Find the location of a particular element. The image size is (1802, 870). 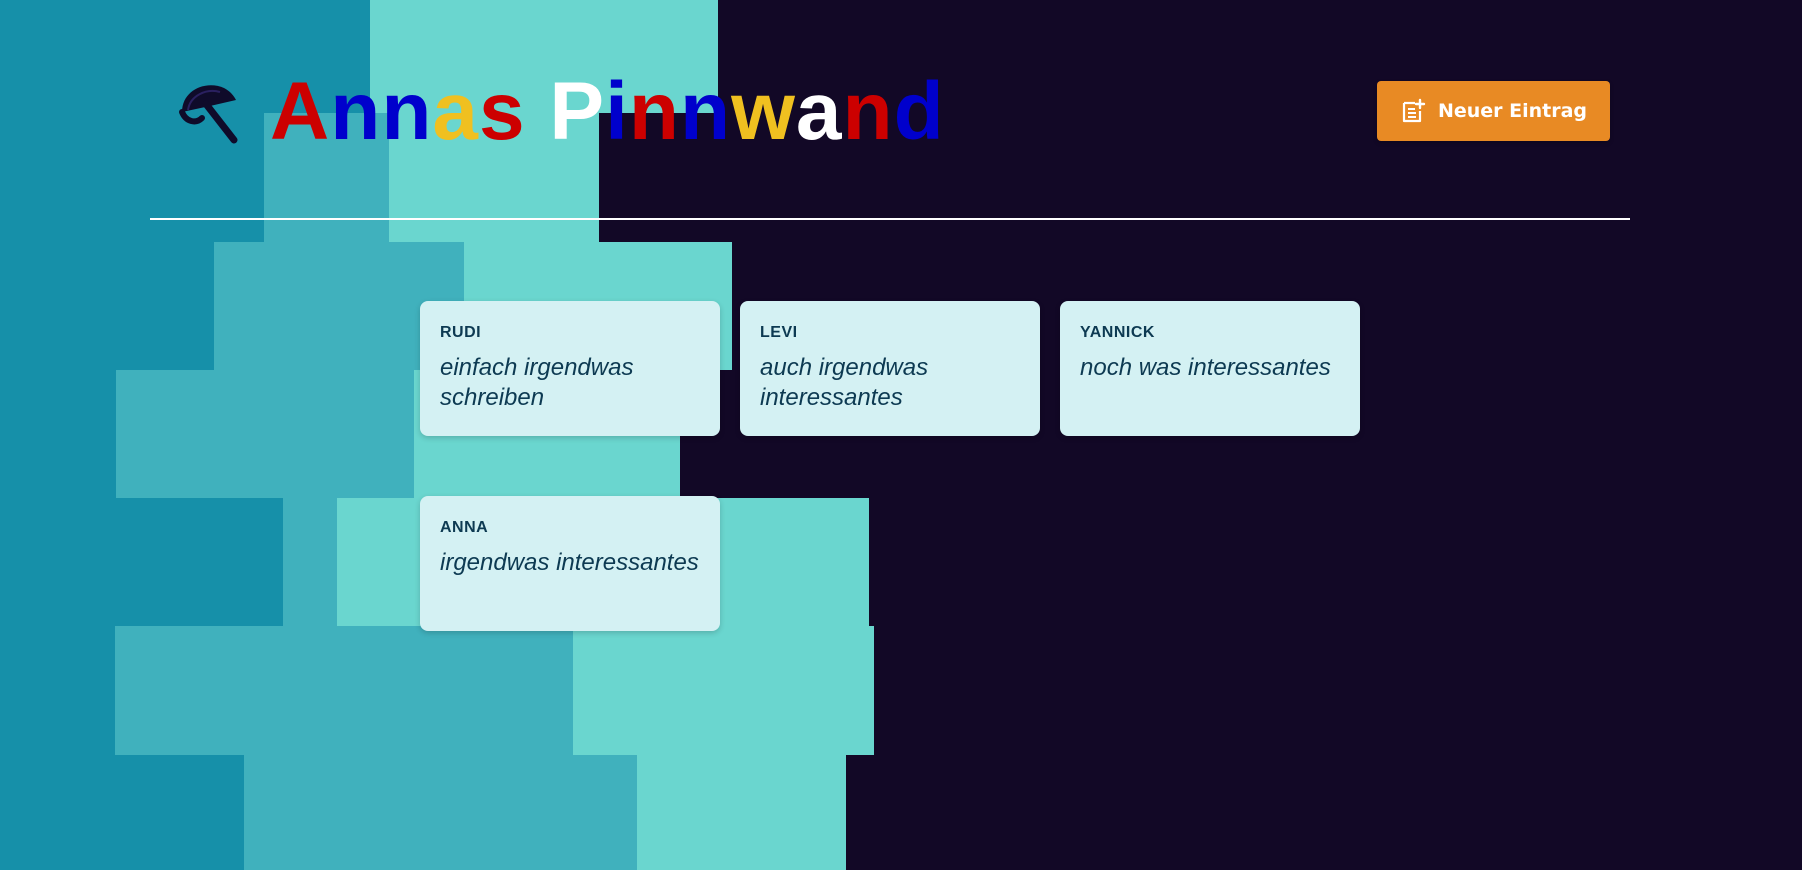

new-entry-button: Neuer Eintrag is located at coordinates (1493, 111).